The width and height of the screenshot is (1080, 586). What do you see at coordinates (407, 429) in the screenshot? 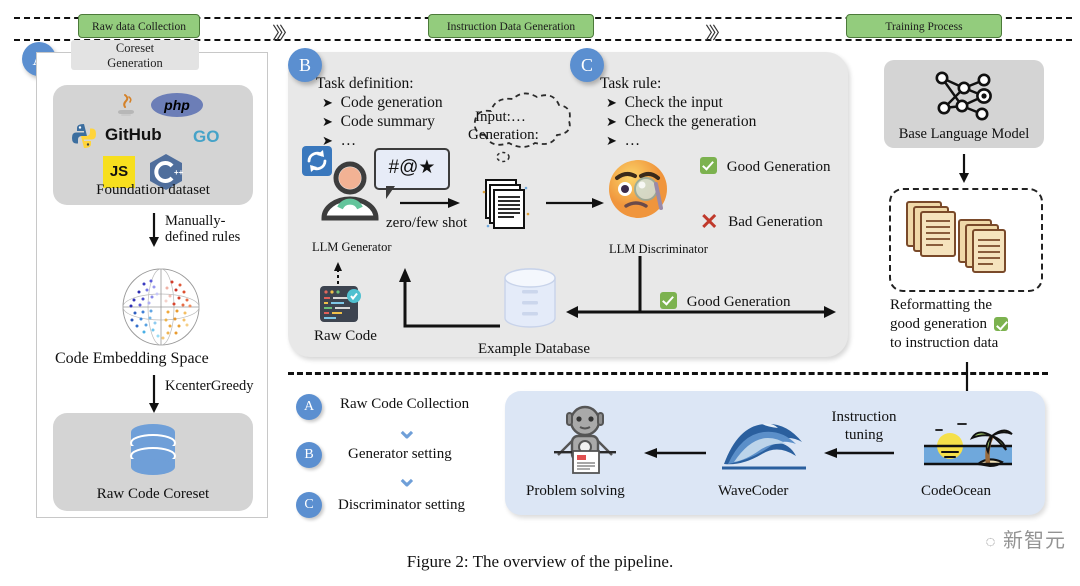
I see `legend-chevron-1: ⌄` at bounding box center [407, 429].